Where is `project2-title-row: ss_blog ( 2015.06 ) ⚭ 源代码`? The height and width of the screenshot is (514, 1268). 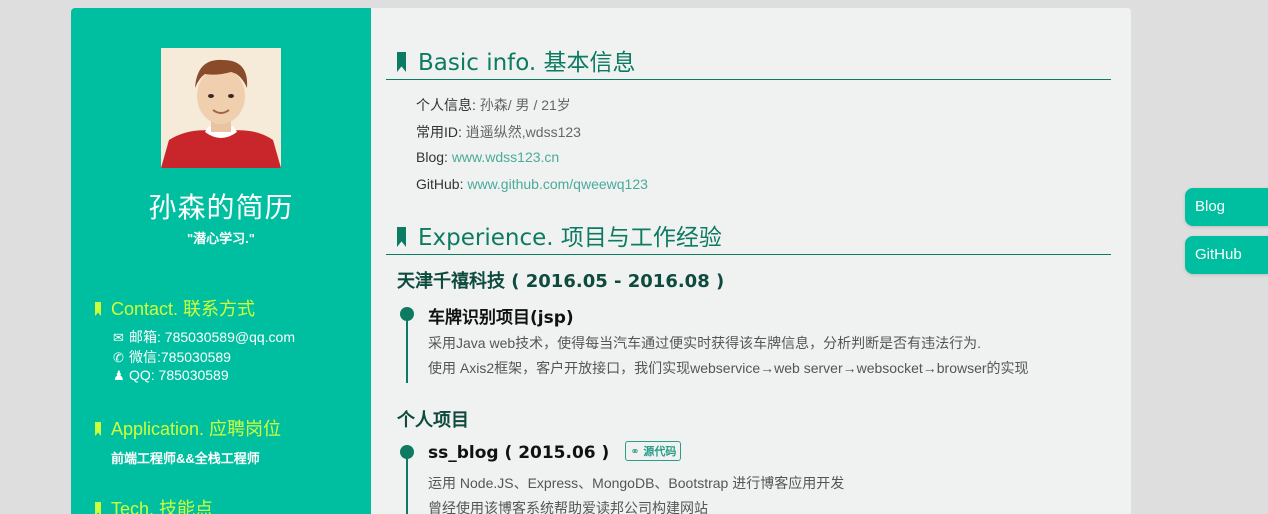
project2-title-row: ss_blog ( 2015.06 ) ⚭ 源代码 is located at coordinates (555, 452).